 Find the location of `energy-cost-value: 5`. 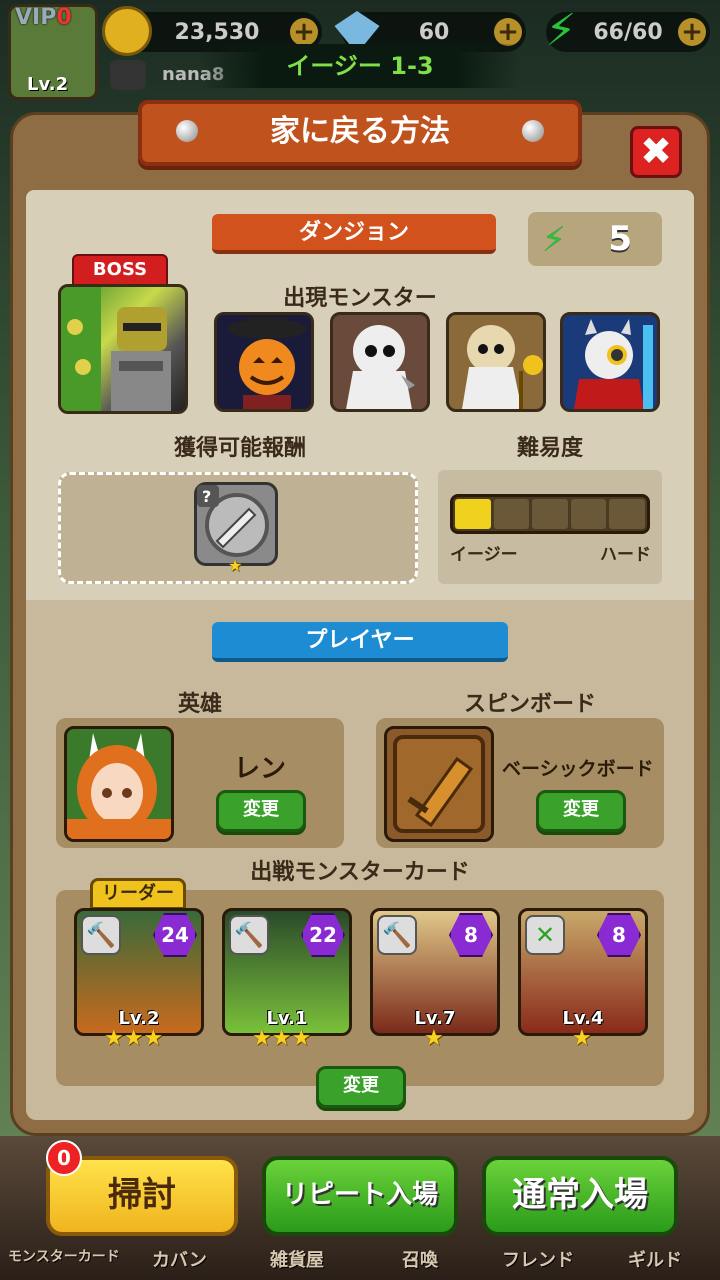

energy-cost-value: 5 is located at coordinates (620, 239).